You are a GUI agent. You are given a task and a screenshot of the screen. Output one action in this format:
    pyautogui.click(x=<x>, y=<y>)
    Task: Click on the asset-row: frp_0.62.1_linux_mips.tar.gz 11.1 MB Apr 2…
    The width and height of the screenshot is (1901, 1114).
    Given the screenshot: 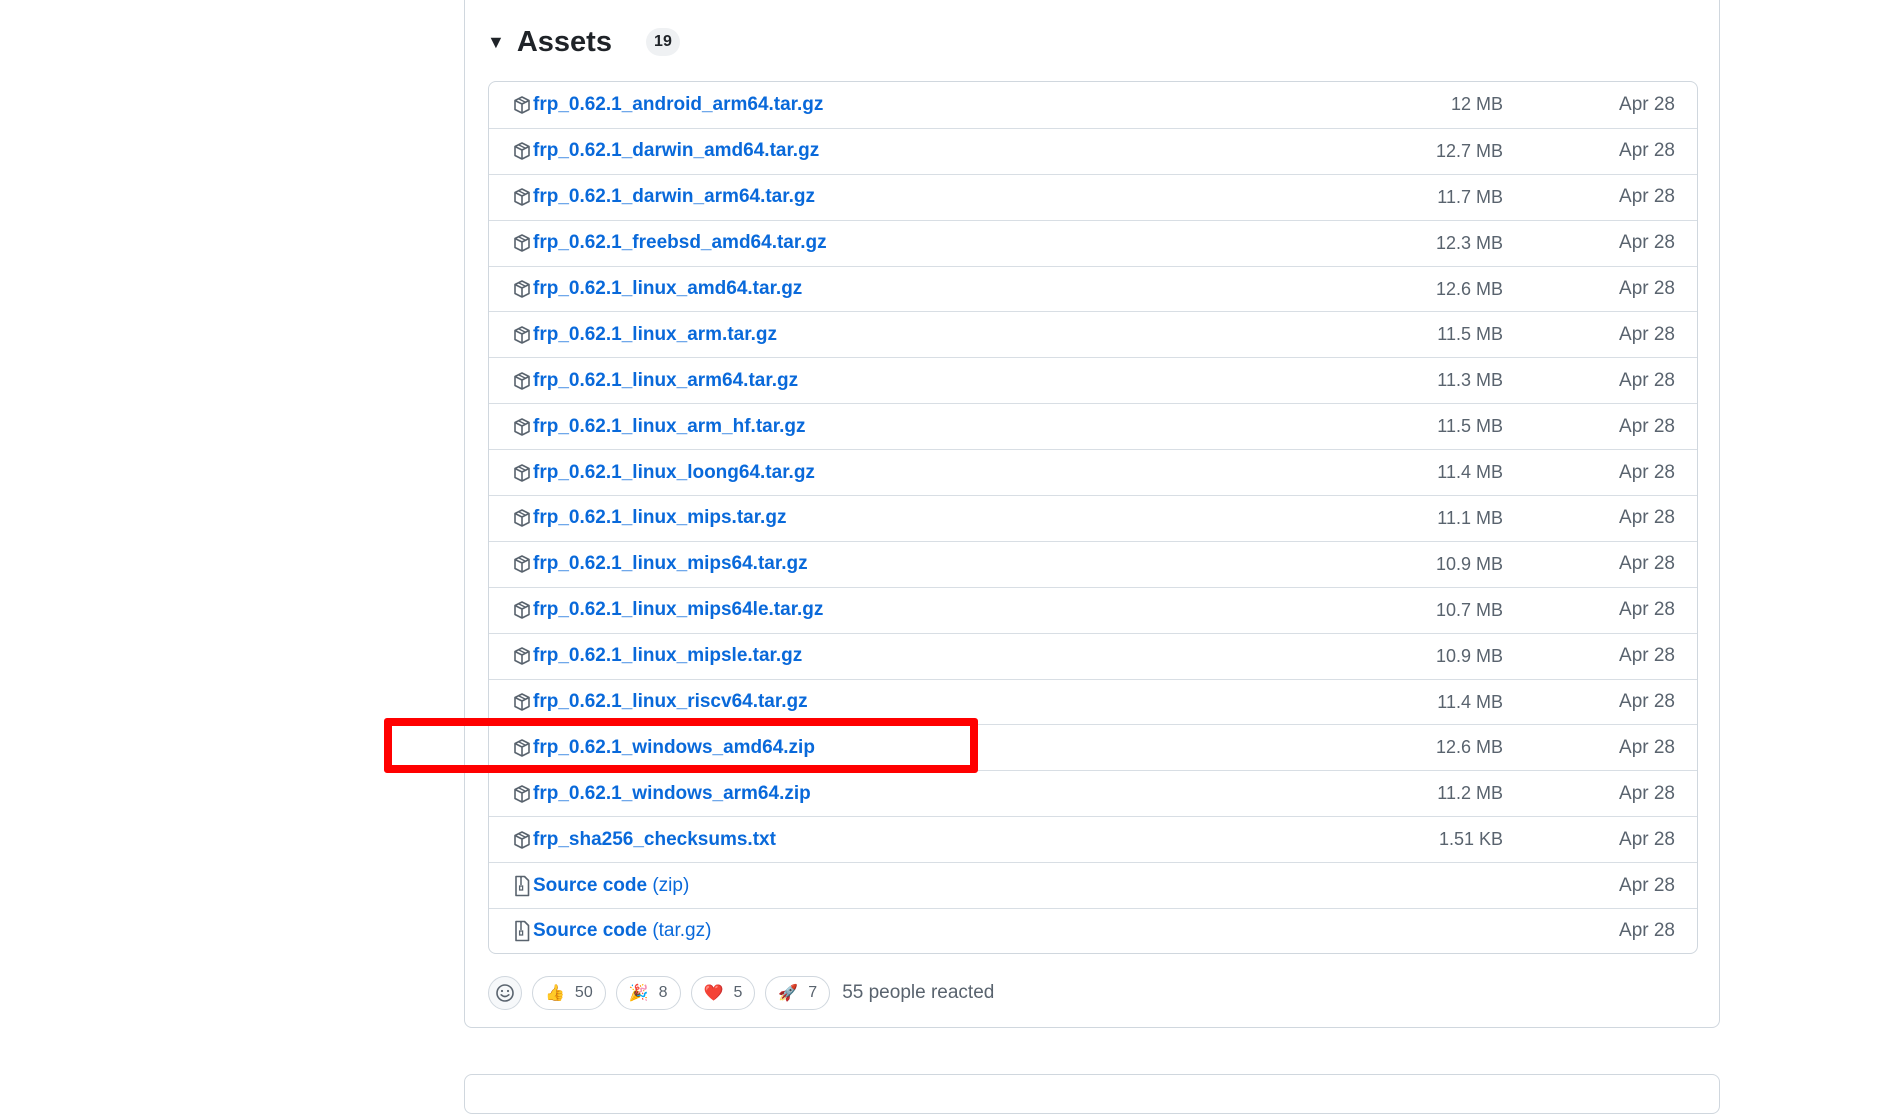 What is the action you would take?
    pyautogui.click(x=1093, y=518)
    